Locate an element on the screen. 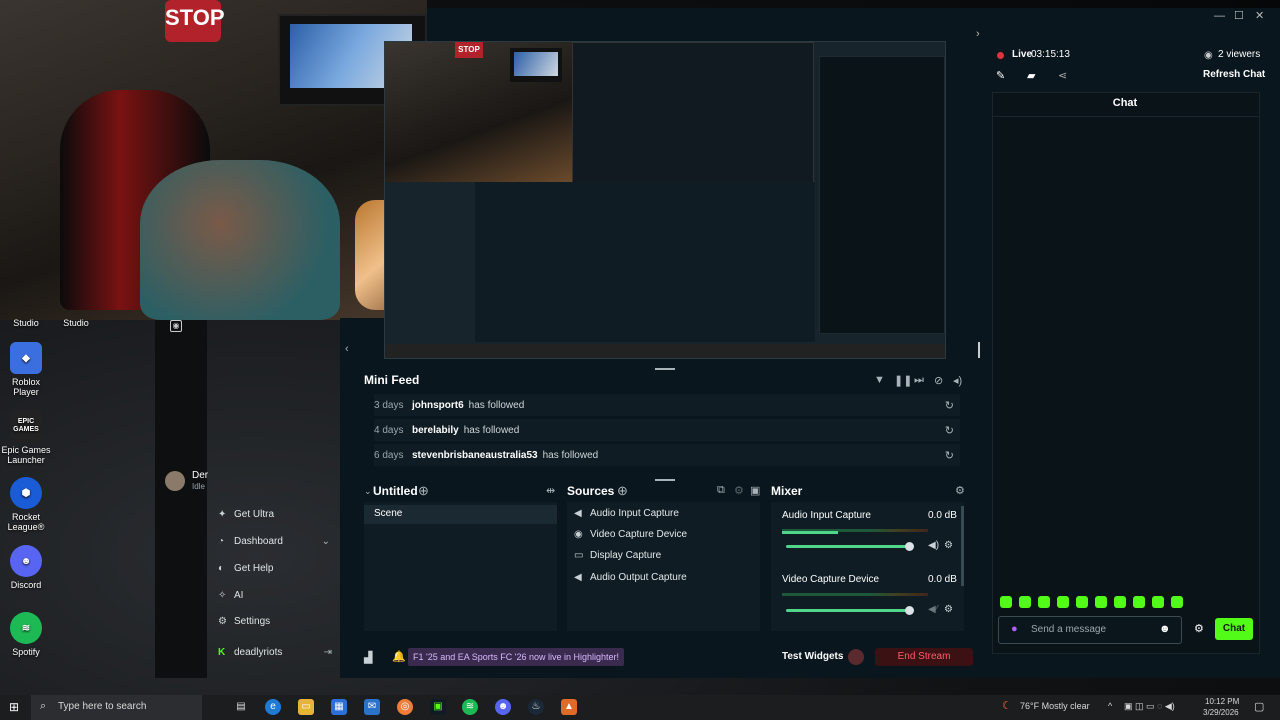 This screenshot has width=1280, height=720. refresh-chat-button: Refresh Chat is located at coordinates (1234, 74).